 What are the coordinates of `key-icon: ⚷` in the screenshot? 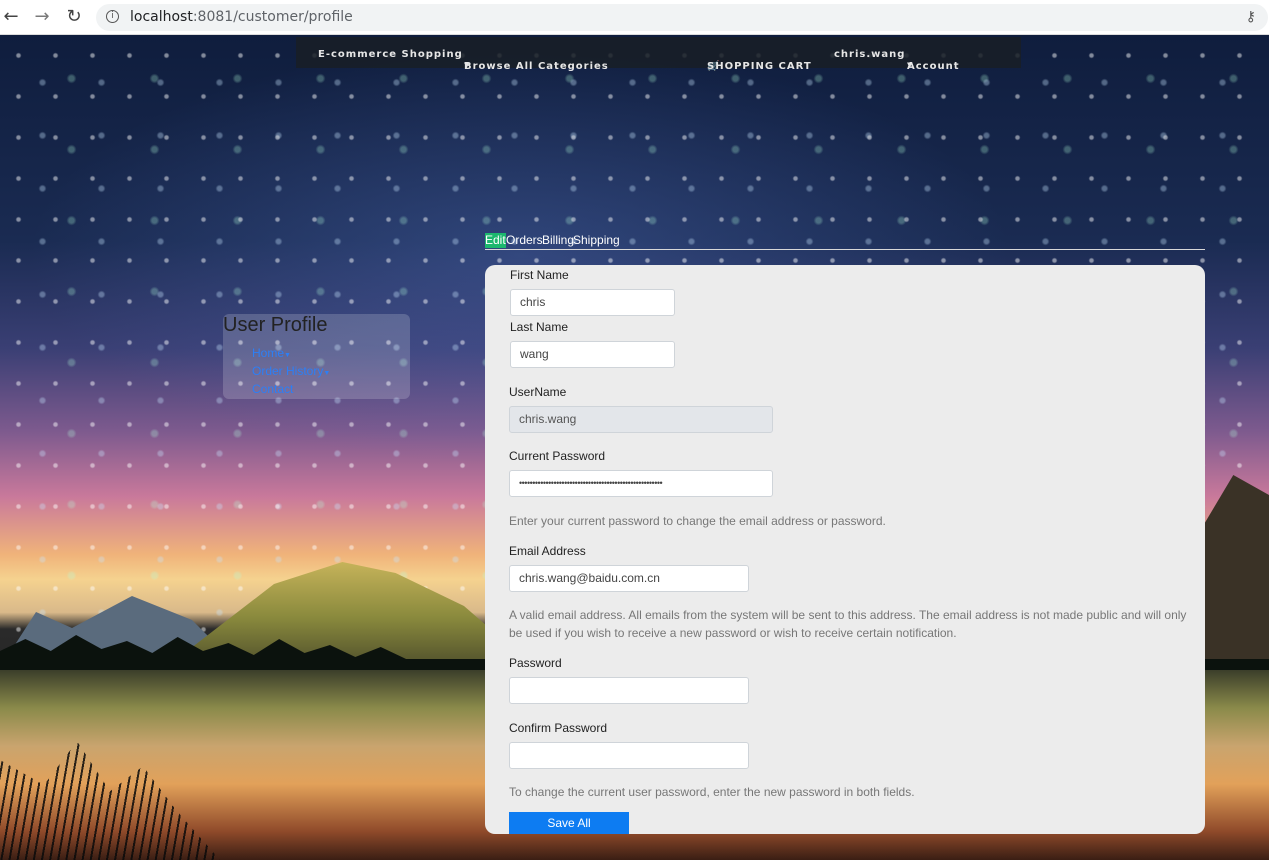 It's located at (1251, 17).